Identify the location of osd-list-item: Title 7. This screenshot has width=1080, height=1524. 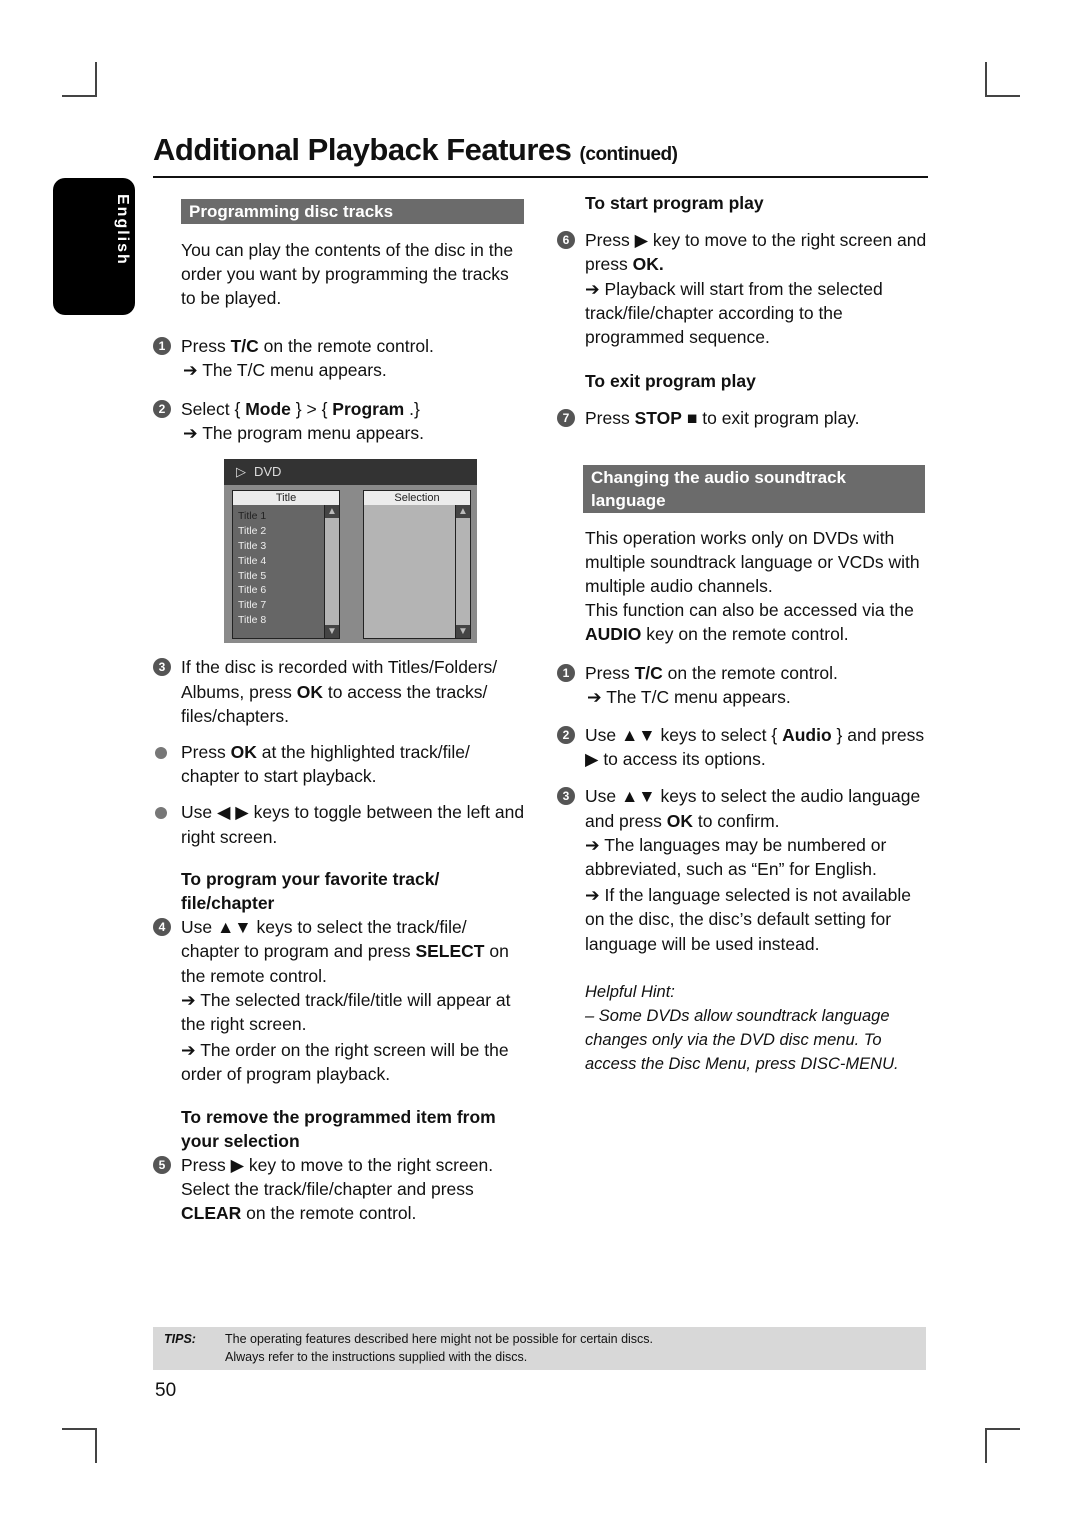
(252, 605).